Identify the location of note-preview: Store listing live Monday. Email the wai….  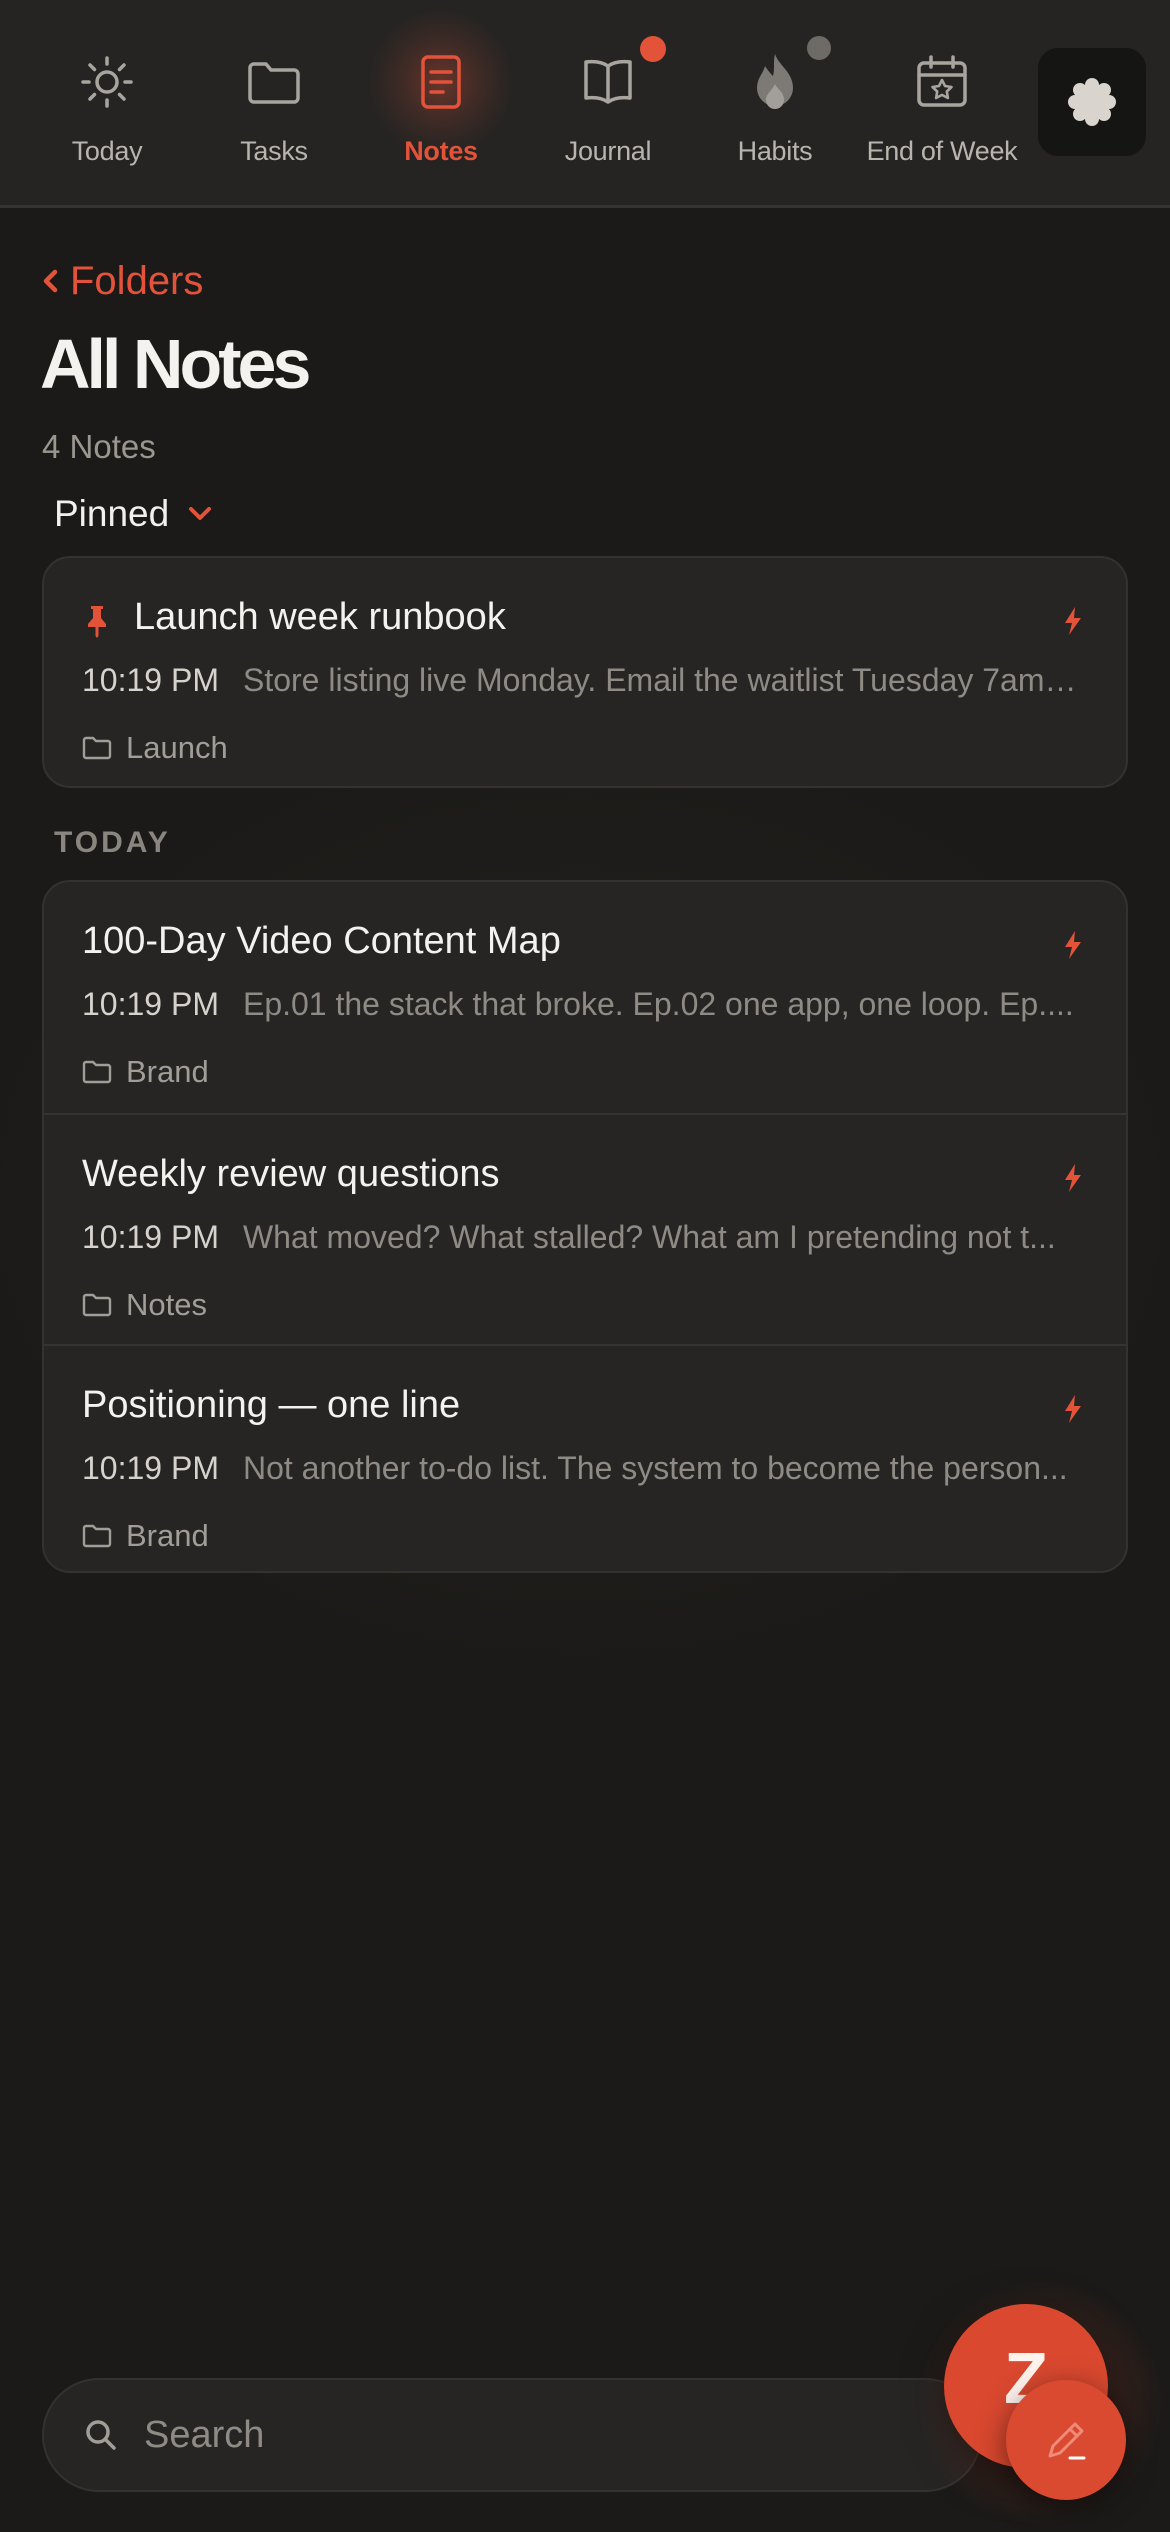
(663, 680).